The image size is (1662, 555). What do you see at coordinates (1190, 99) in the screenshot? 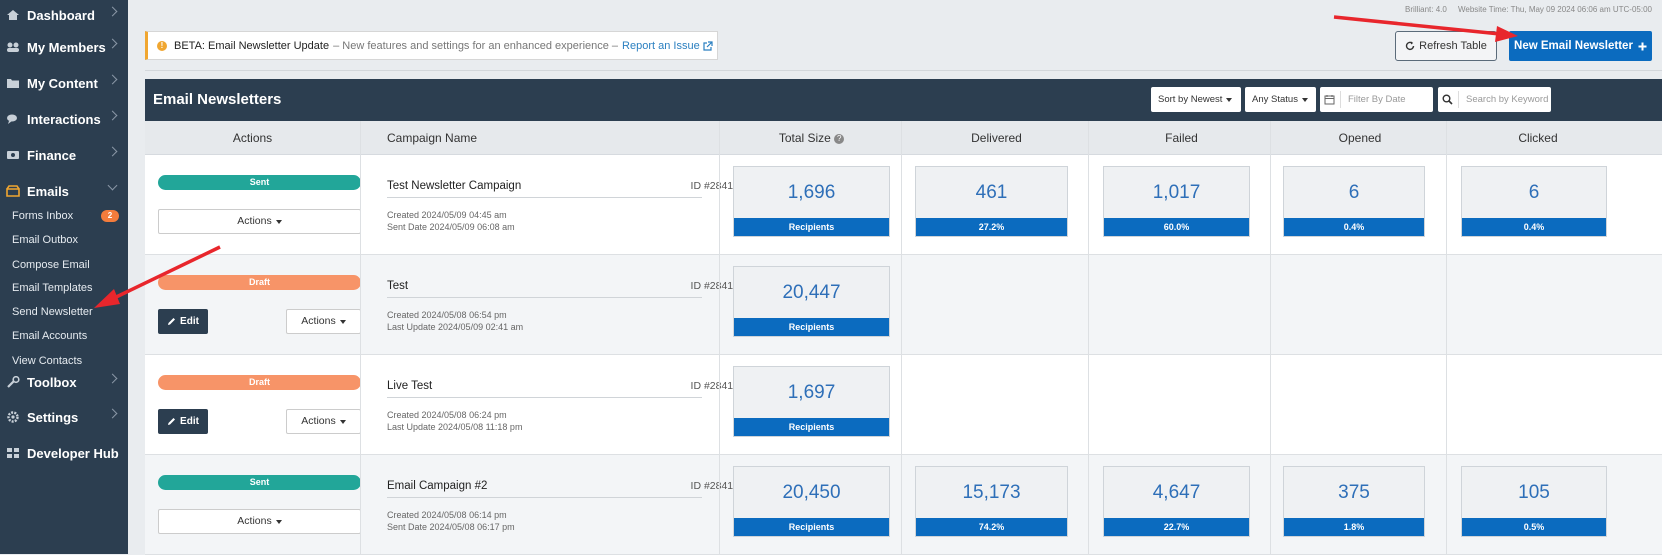
I see `sort-dropdown-label: Sort by Newest` at bounding box center [1190, 99].